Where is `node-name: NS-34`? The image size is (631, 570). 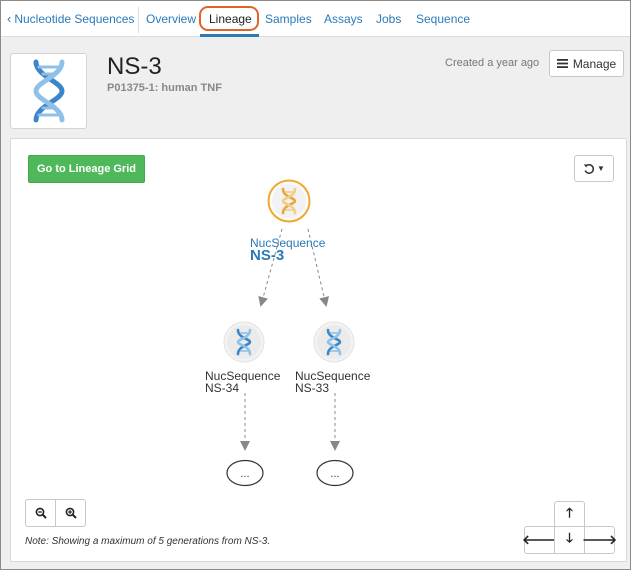 node-name: NS-34 is located at coordinates (222, 388).